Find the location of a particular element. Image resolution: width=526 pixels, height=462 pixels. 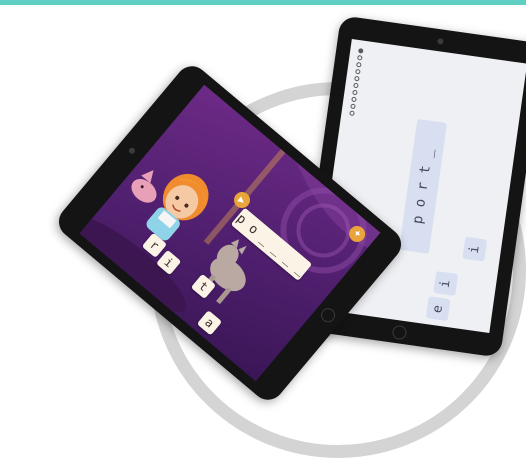

word-slot: p o r t _ is located at coordinates (423, 186).